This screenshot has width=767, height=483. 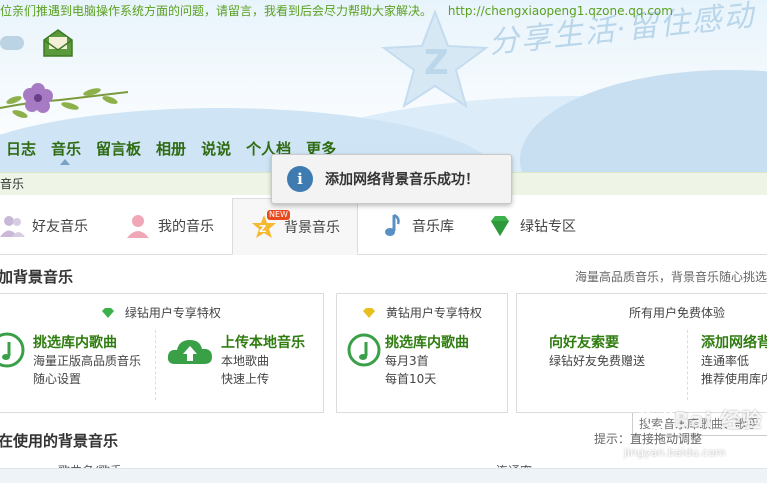 I want to click on tab-green-diamond: 绿钻专区, so click(x=541, y=226).